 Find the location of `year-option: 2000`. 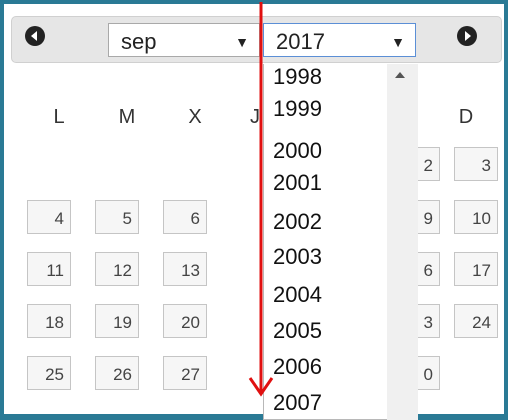

year-option: 2000 is located at coordinates (297, 151).